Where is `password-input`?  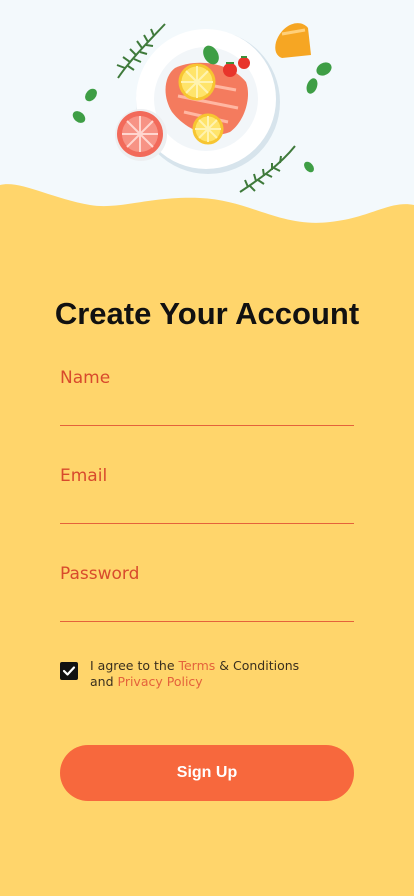 password-input is located at coordinates (207, 600).